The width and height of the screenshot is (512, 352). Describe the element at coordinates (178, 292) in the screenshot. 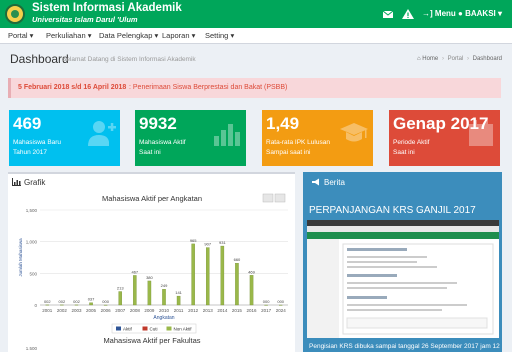

I see `bar-data-label: 141` at that location.